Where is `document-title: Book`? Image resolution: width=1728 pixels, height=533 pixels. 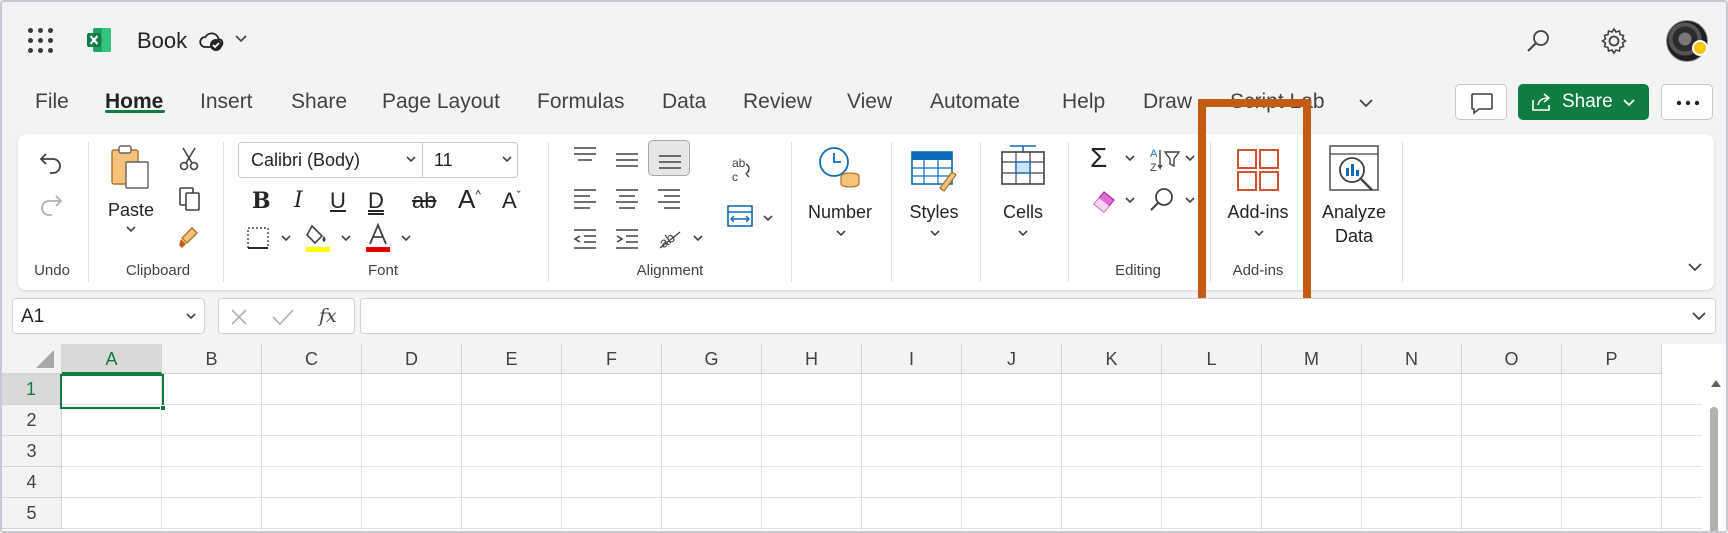 document-title: Book is located at coordinates (162, 41).